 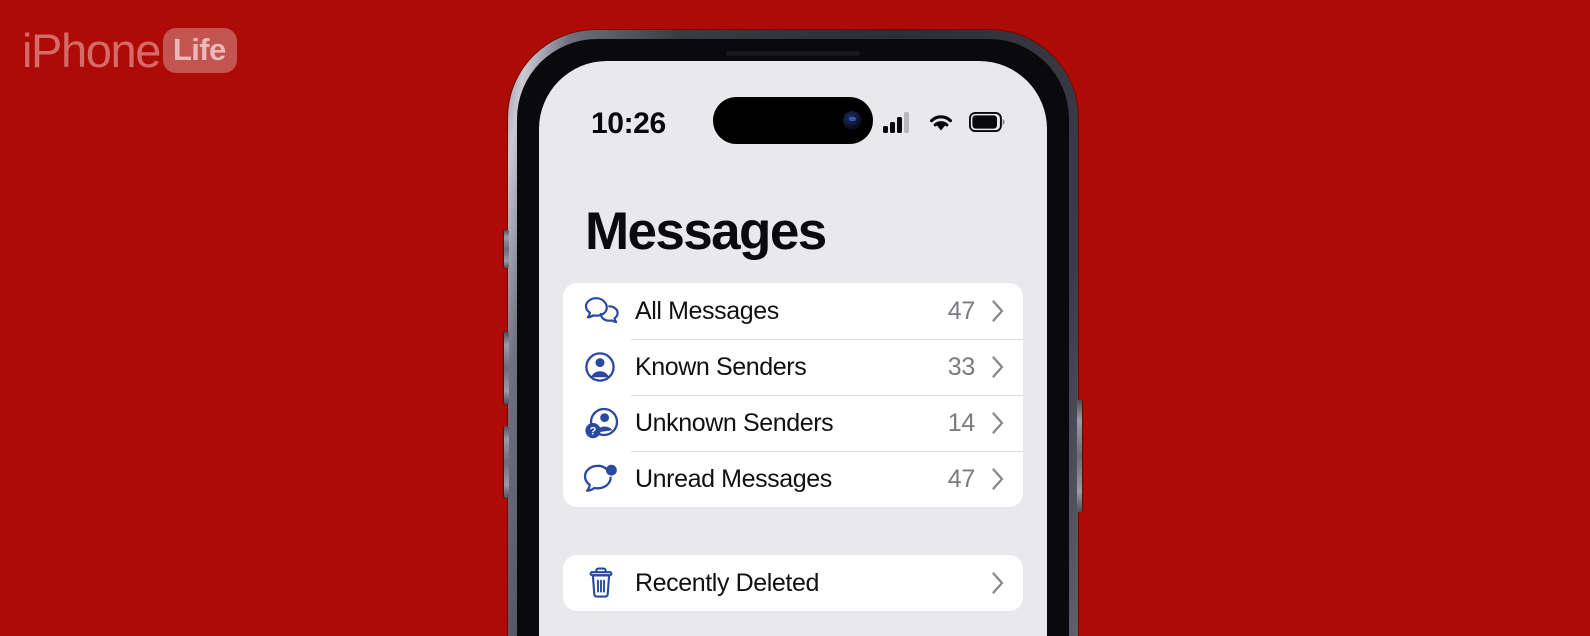 What do you see at coordinates (727, 582) in the screenshot?
I see `list-item-label: Recently Deleted` at bounding box center [727, 582].